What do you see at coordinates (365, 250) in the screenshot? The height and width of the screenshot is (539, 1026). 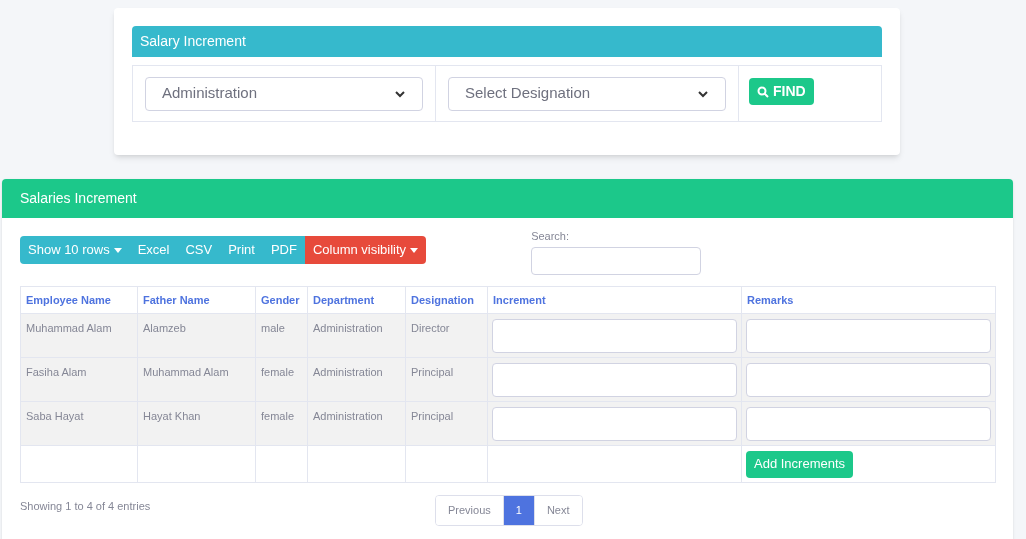 I see `toolbar-button: Column visibility` at bounding box center [365, 250].